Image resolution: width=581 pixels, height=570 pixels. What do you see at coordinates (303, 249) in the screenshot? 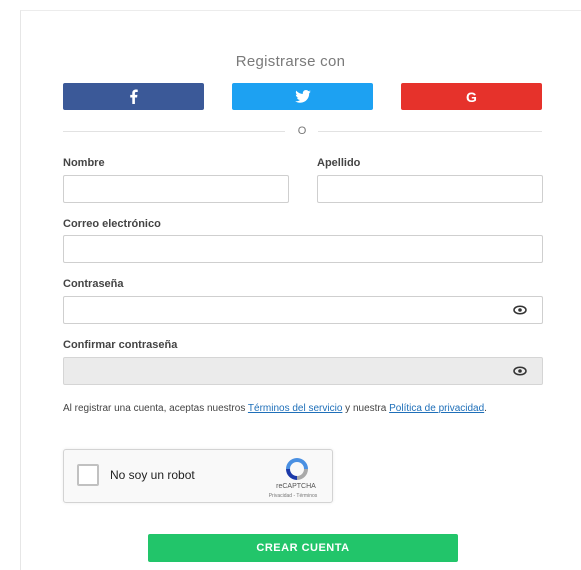
I see `email-input` at bounding box center [303, 249].